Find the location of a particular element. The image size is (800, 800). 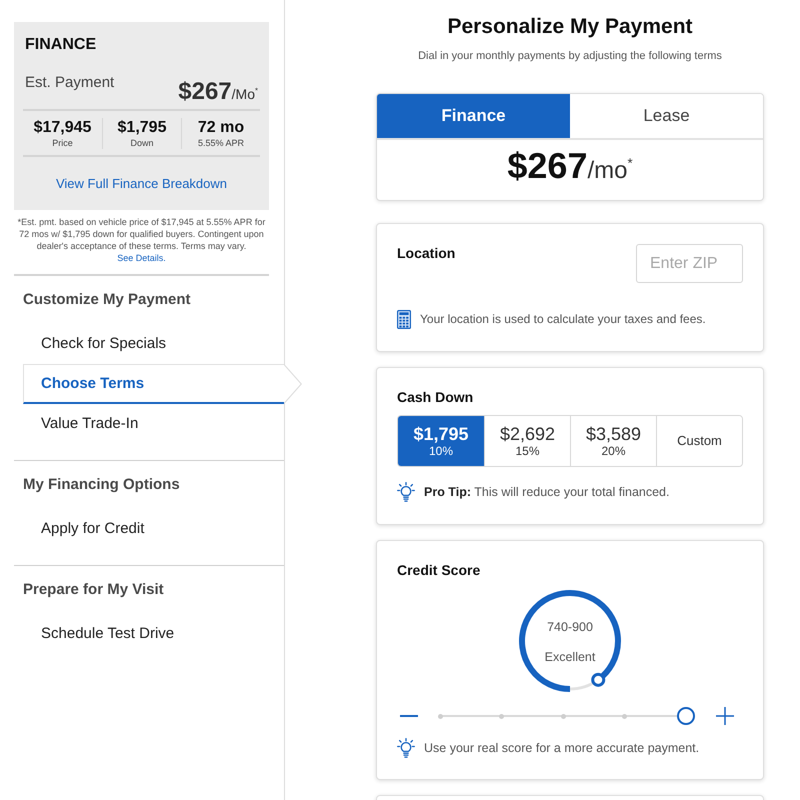

card-title: Credit Score is located at coordinates (438, 570).